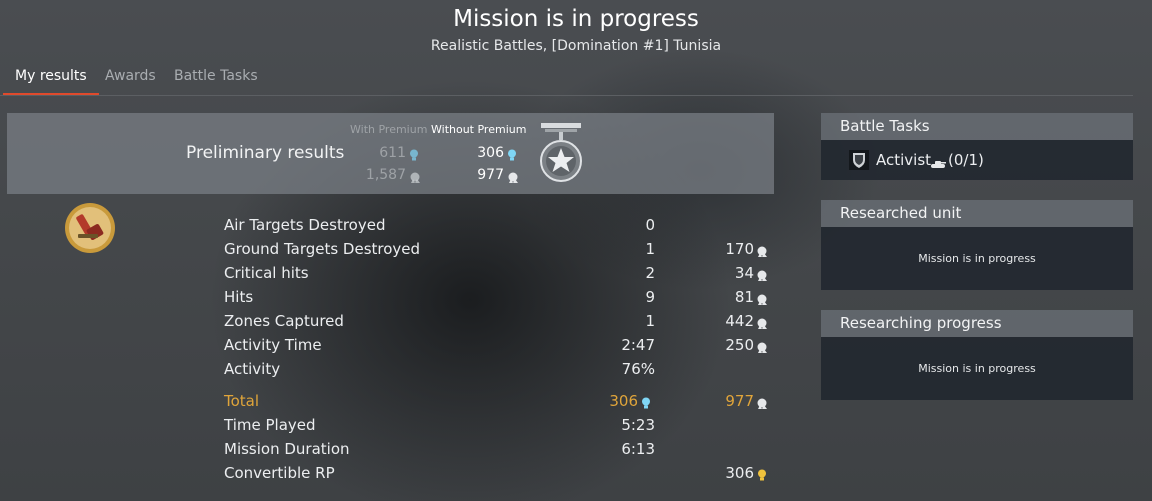 This screenshot has width=1152, height=501. What do you see at coordinates (284, 321) in the screenshot?
I see `stat-label: Zones Captured` at bounding box center [284, 321].